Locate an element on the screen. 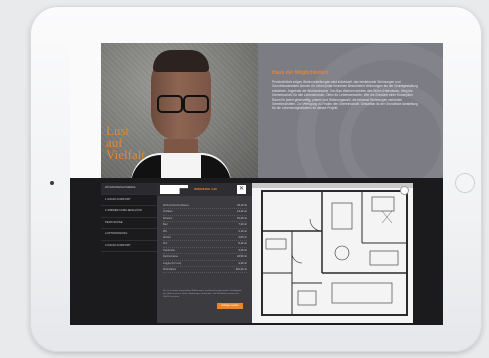 The image size is (489, 358). menu-item-2-zimmer: 2 ZIMMER FAMILIENGLÜCK is located at coordinates (129, 212).